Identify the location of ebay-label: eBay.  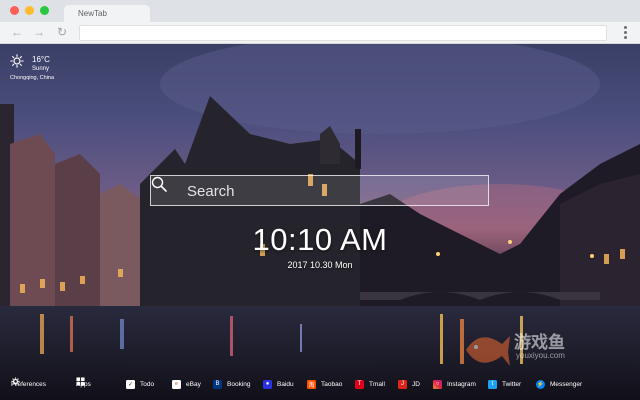
(193, 384).